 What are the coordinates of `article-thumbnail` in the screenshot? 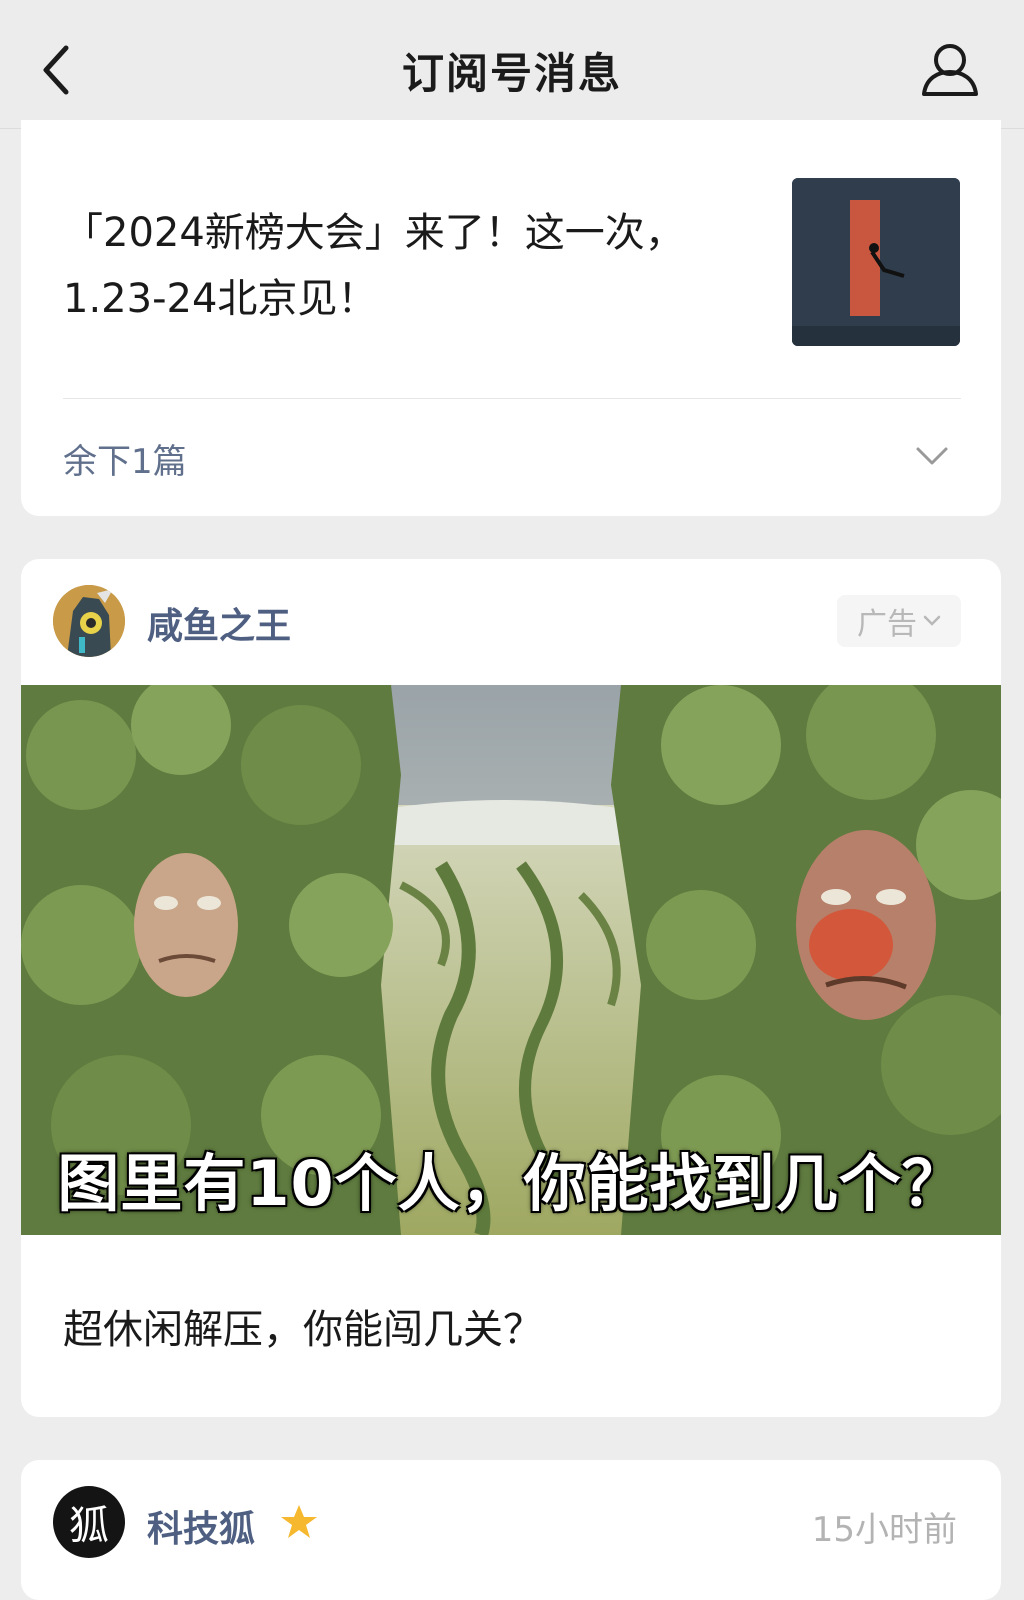 It's located at (876, 262).